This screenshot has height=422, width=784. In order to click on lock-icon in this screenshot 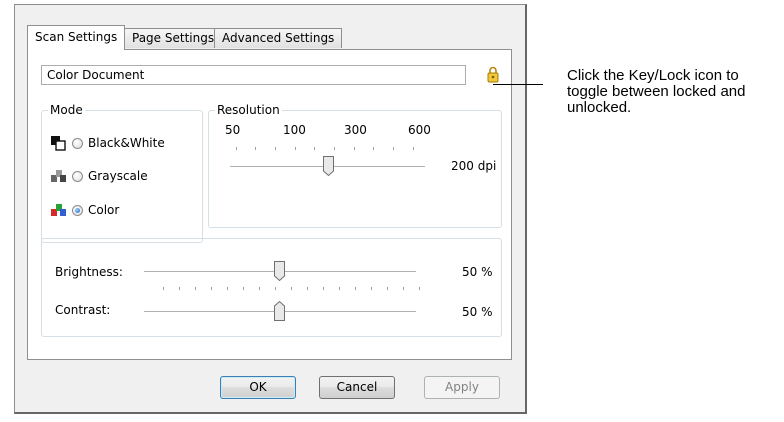, I will do `click(493, 74)`.